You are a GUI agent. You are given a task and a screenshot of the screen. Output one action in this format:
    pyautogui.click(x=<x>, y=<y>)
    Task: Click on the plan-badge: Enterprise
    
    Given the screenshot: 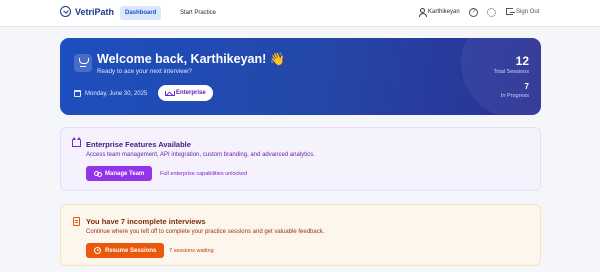 What is the action you would take?
    pyautogui.click(x=185, y=93)
    